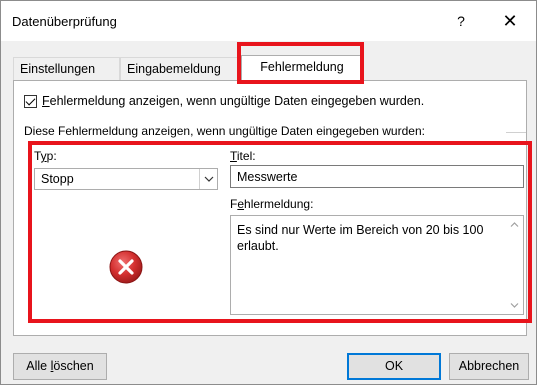 The width and height of the screenshot is (537, 385). I want to click on tab-einstellungen: Einstellungen, so click(66, 68).